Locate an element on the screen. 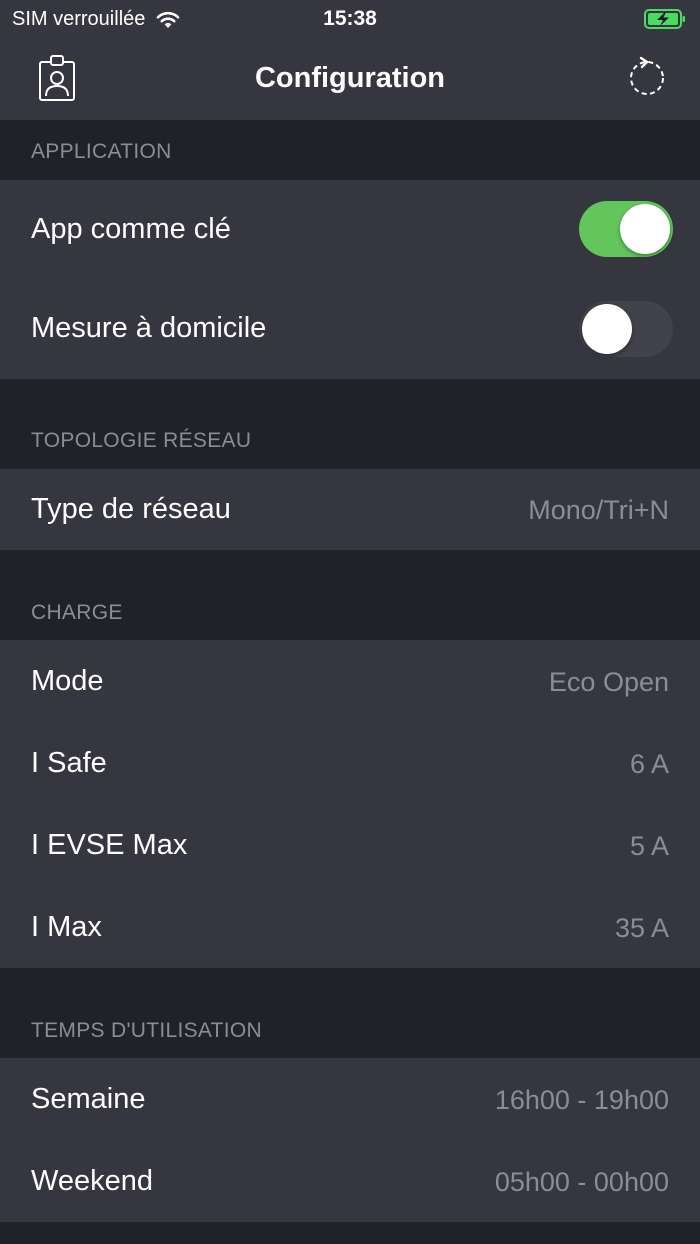  section-title: APPLICATION is located at coordinates (101, 151).